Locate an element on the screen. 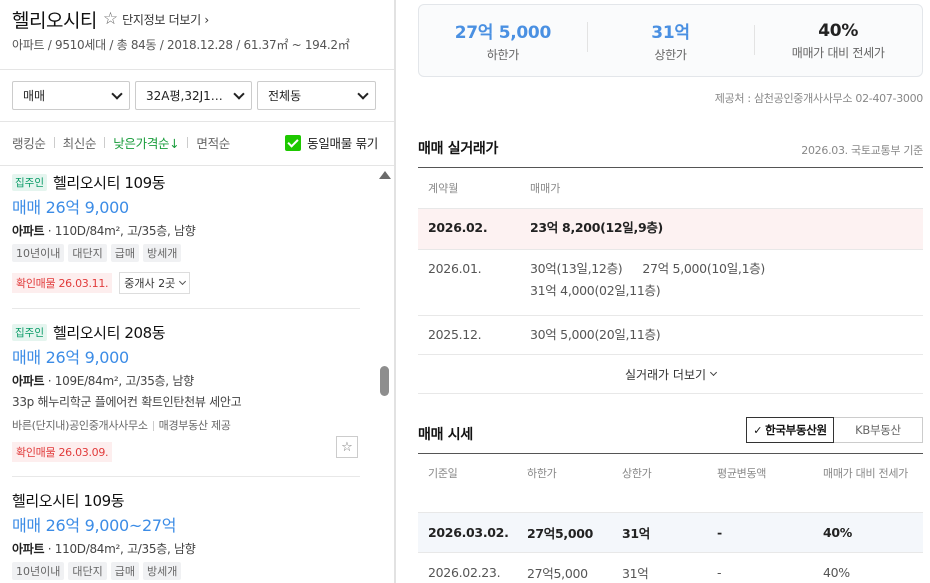 The width and height of the screenshot is (930, 583). cell: - is located at coordinates (719, 572).